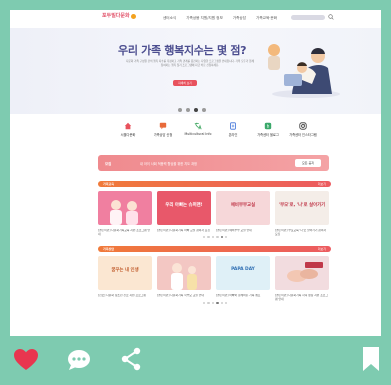 The width and height of the screenshot is (391, 385). I want to click on nav-item-counsel: 가족상담, so click(239, 18).